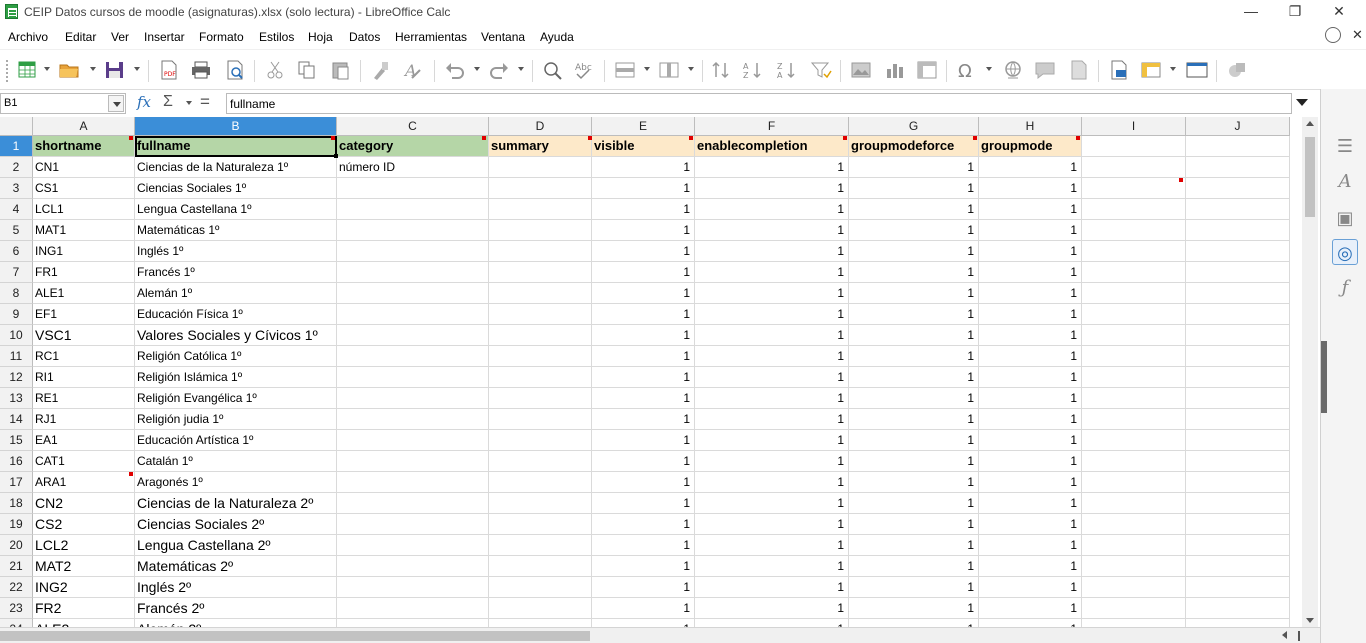 The height and width of the screenshot is (643, 1366). I want to click on menu-estilos: Estilos, so click(276, 37).